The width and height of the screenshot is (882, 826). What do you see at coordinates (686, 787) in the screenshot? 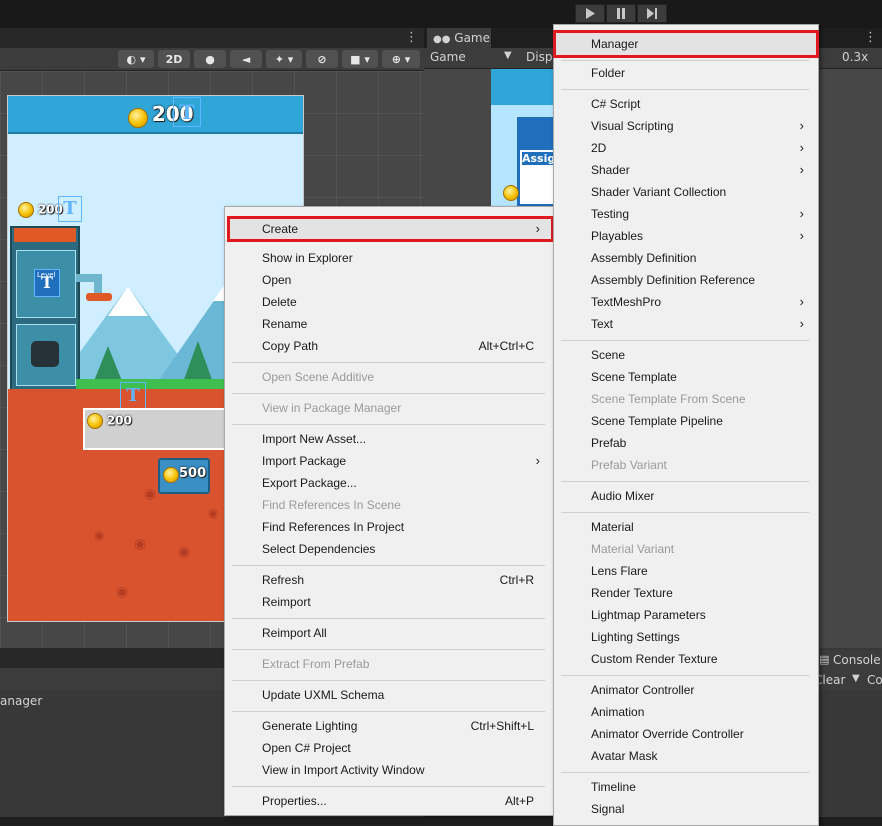
I see `menu-item-timeline: Timeline` at bounding box center [686, 787].